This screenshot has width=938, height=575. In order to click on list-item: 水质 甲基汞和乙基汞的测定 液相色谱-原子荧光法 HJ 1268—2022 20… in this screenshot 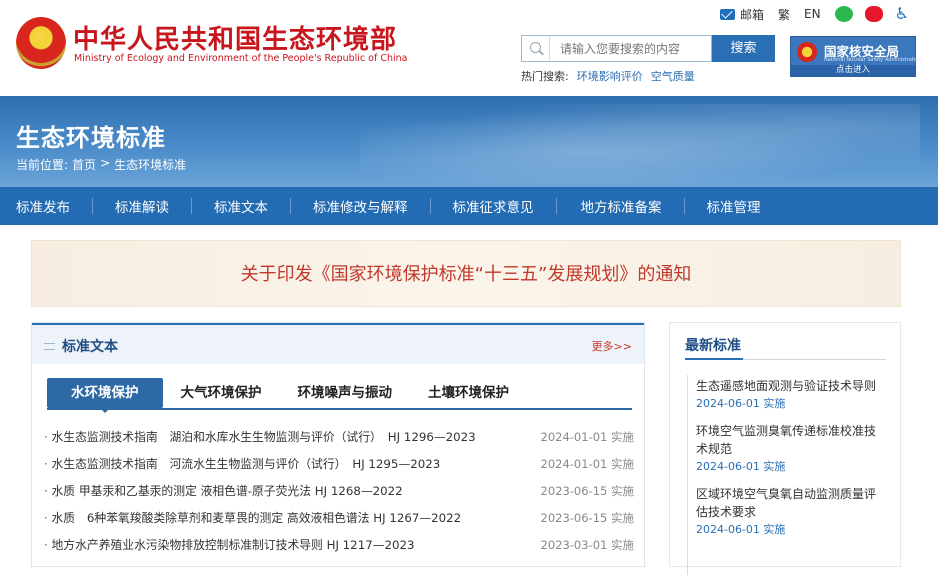, I will do `click(339, 490)`.